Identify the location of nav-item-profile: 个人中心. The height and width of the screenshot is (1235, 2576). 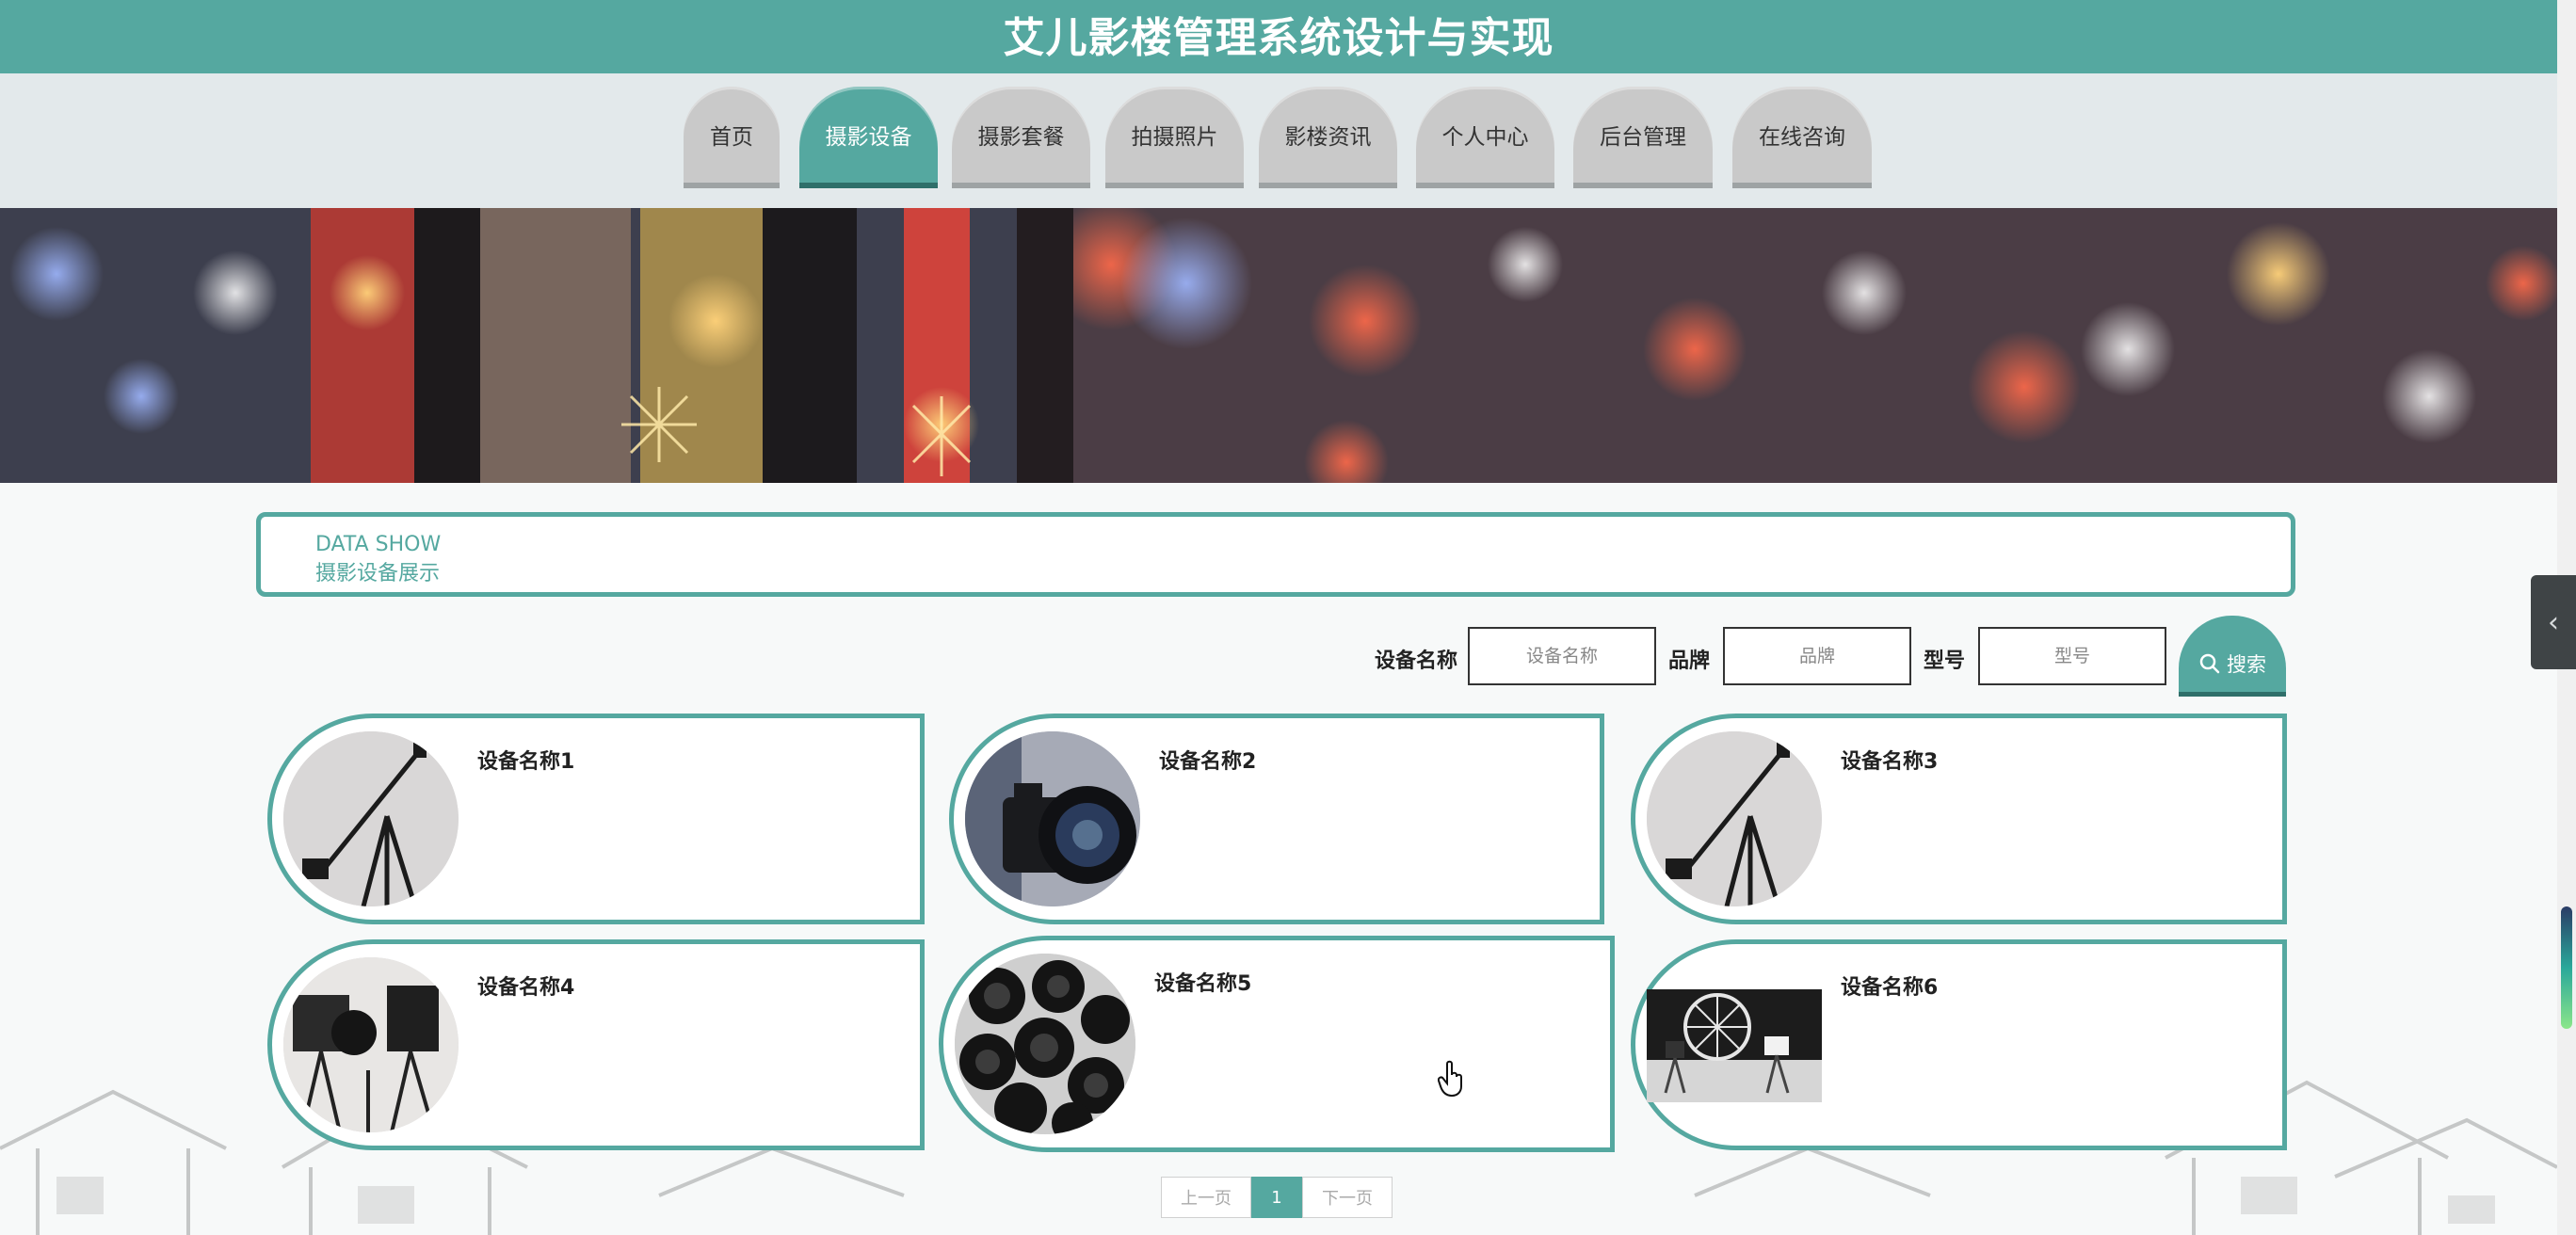
(1485, 137).